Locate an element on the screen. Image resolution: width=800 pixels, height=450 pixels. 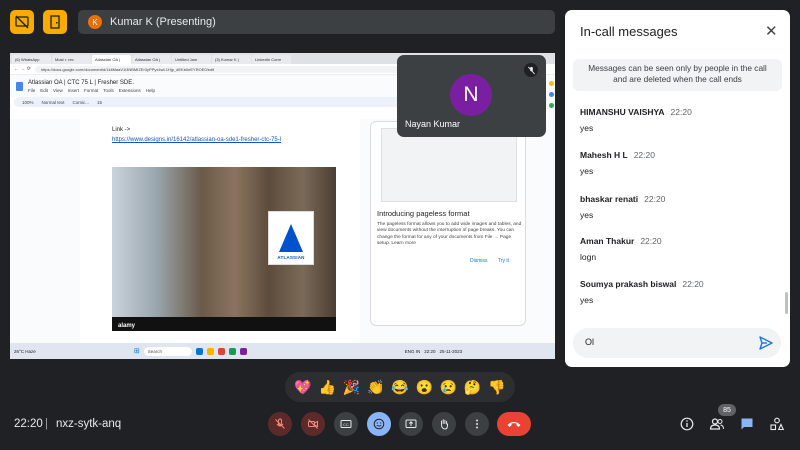
doc-menu-item: Insert is located at coordinates (73, 90).